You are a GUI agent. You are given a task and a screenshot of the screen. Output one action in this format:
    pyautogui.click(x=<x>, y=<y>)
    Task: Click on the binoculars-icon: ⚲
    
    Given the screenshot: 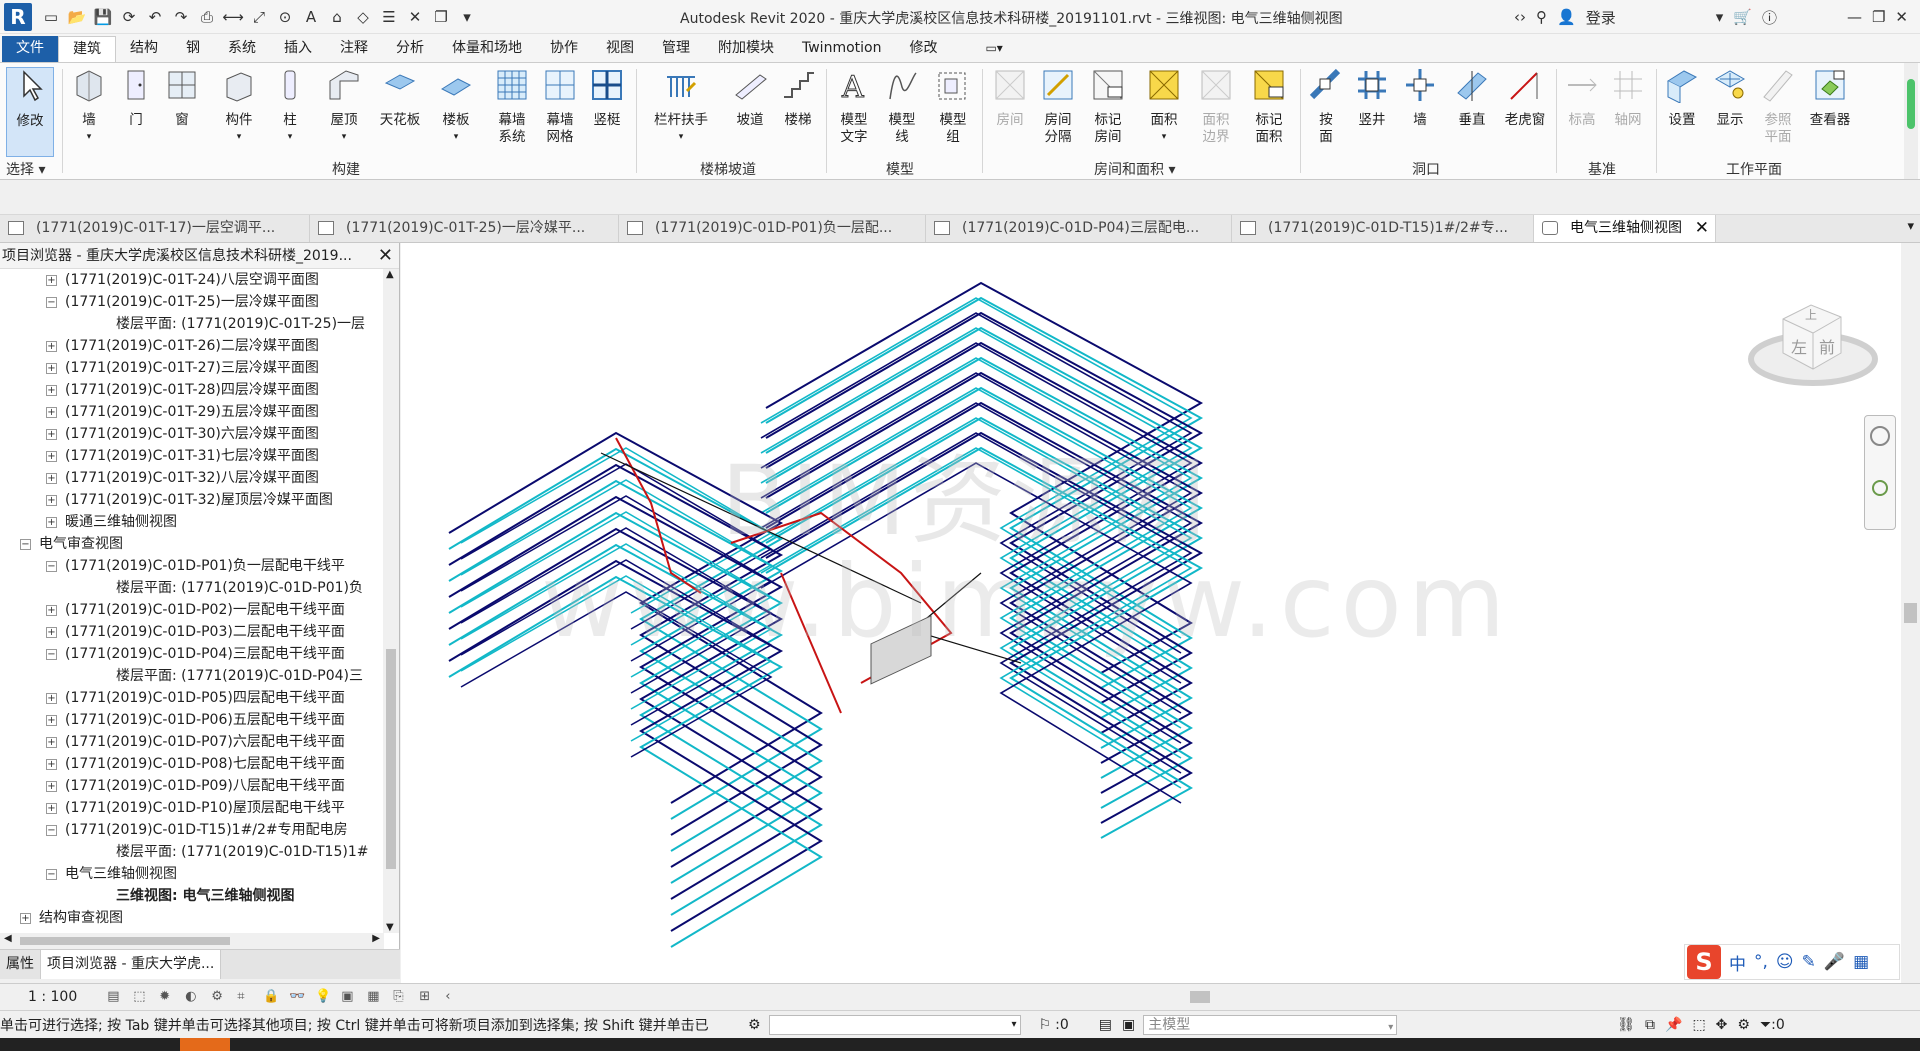 What is the action you would take?
    pyautogui.click(x=1541, y=17)
    